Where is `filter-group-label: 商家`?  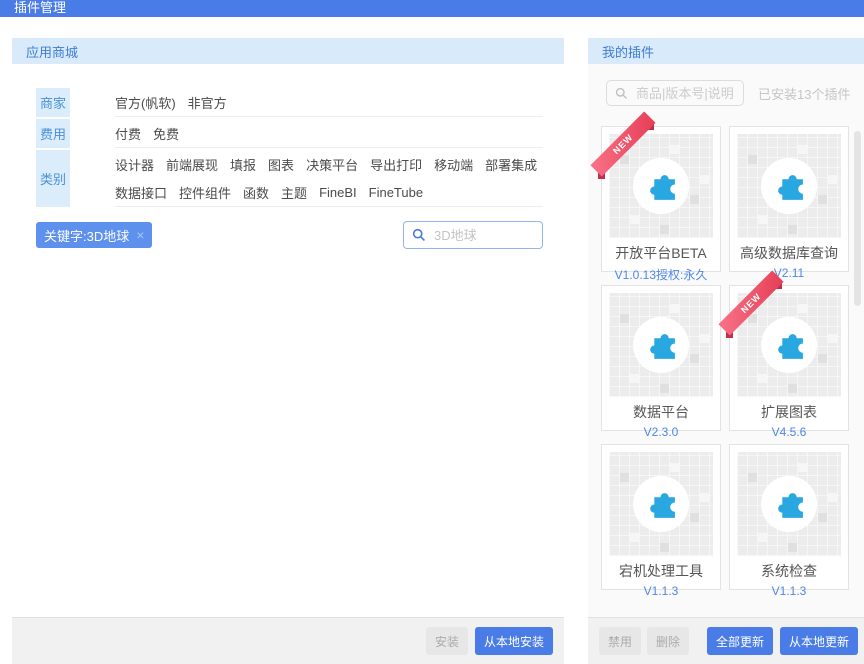
filter-group-label: 商家 is located at coordinates (53, 102).